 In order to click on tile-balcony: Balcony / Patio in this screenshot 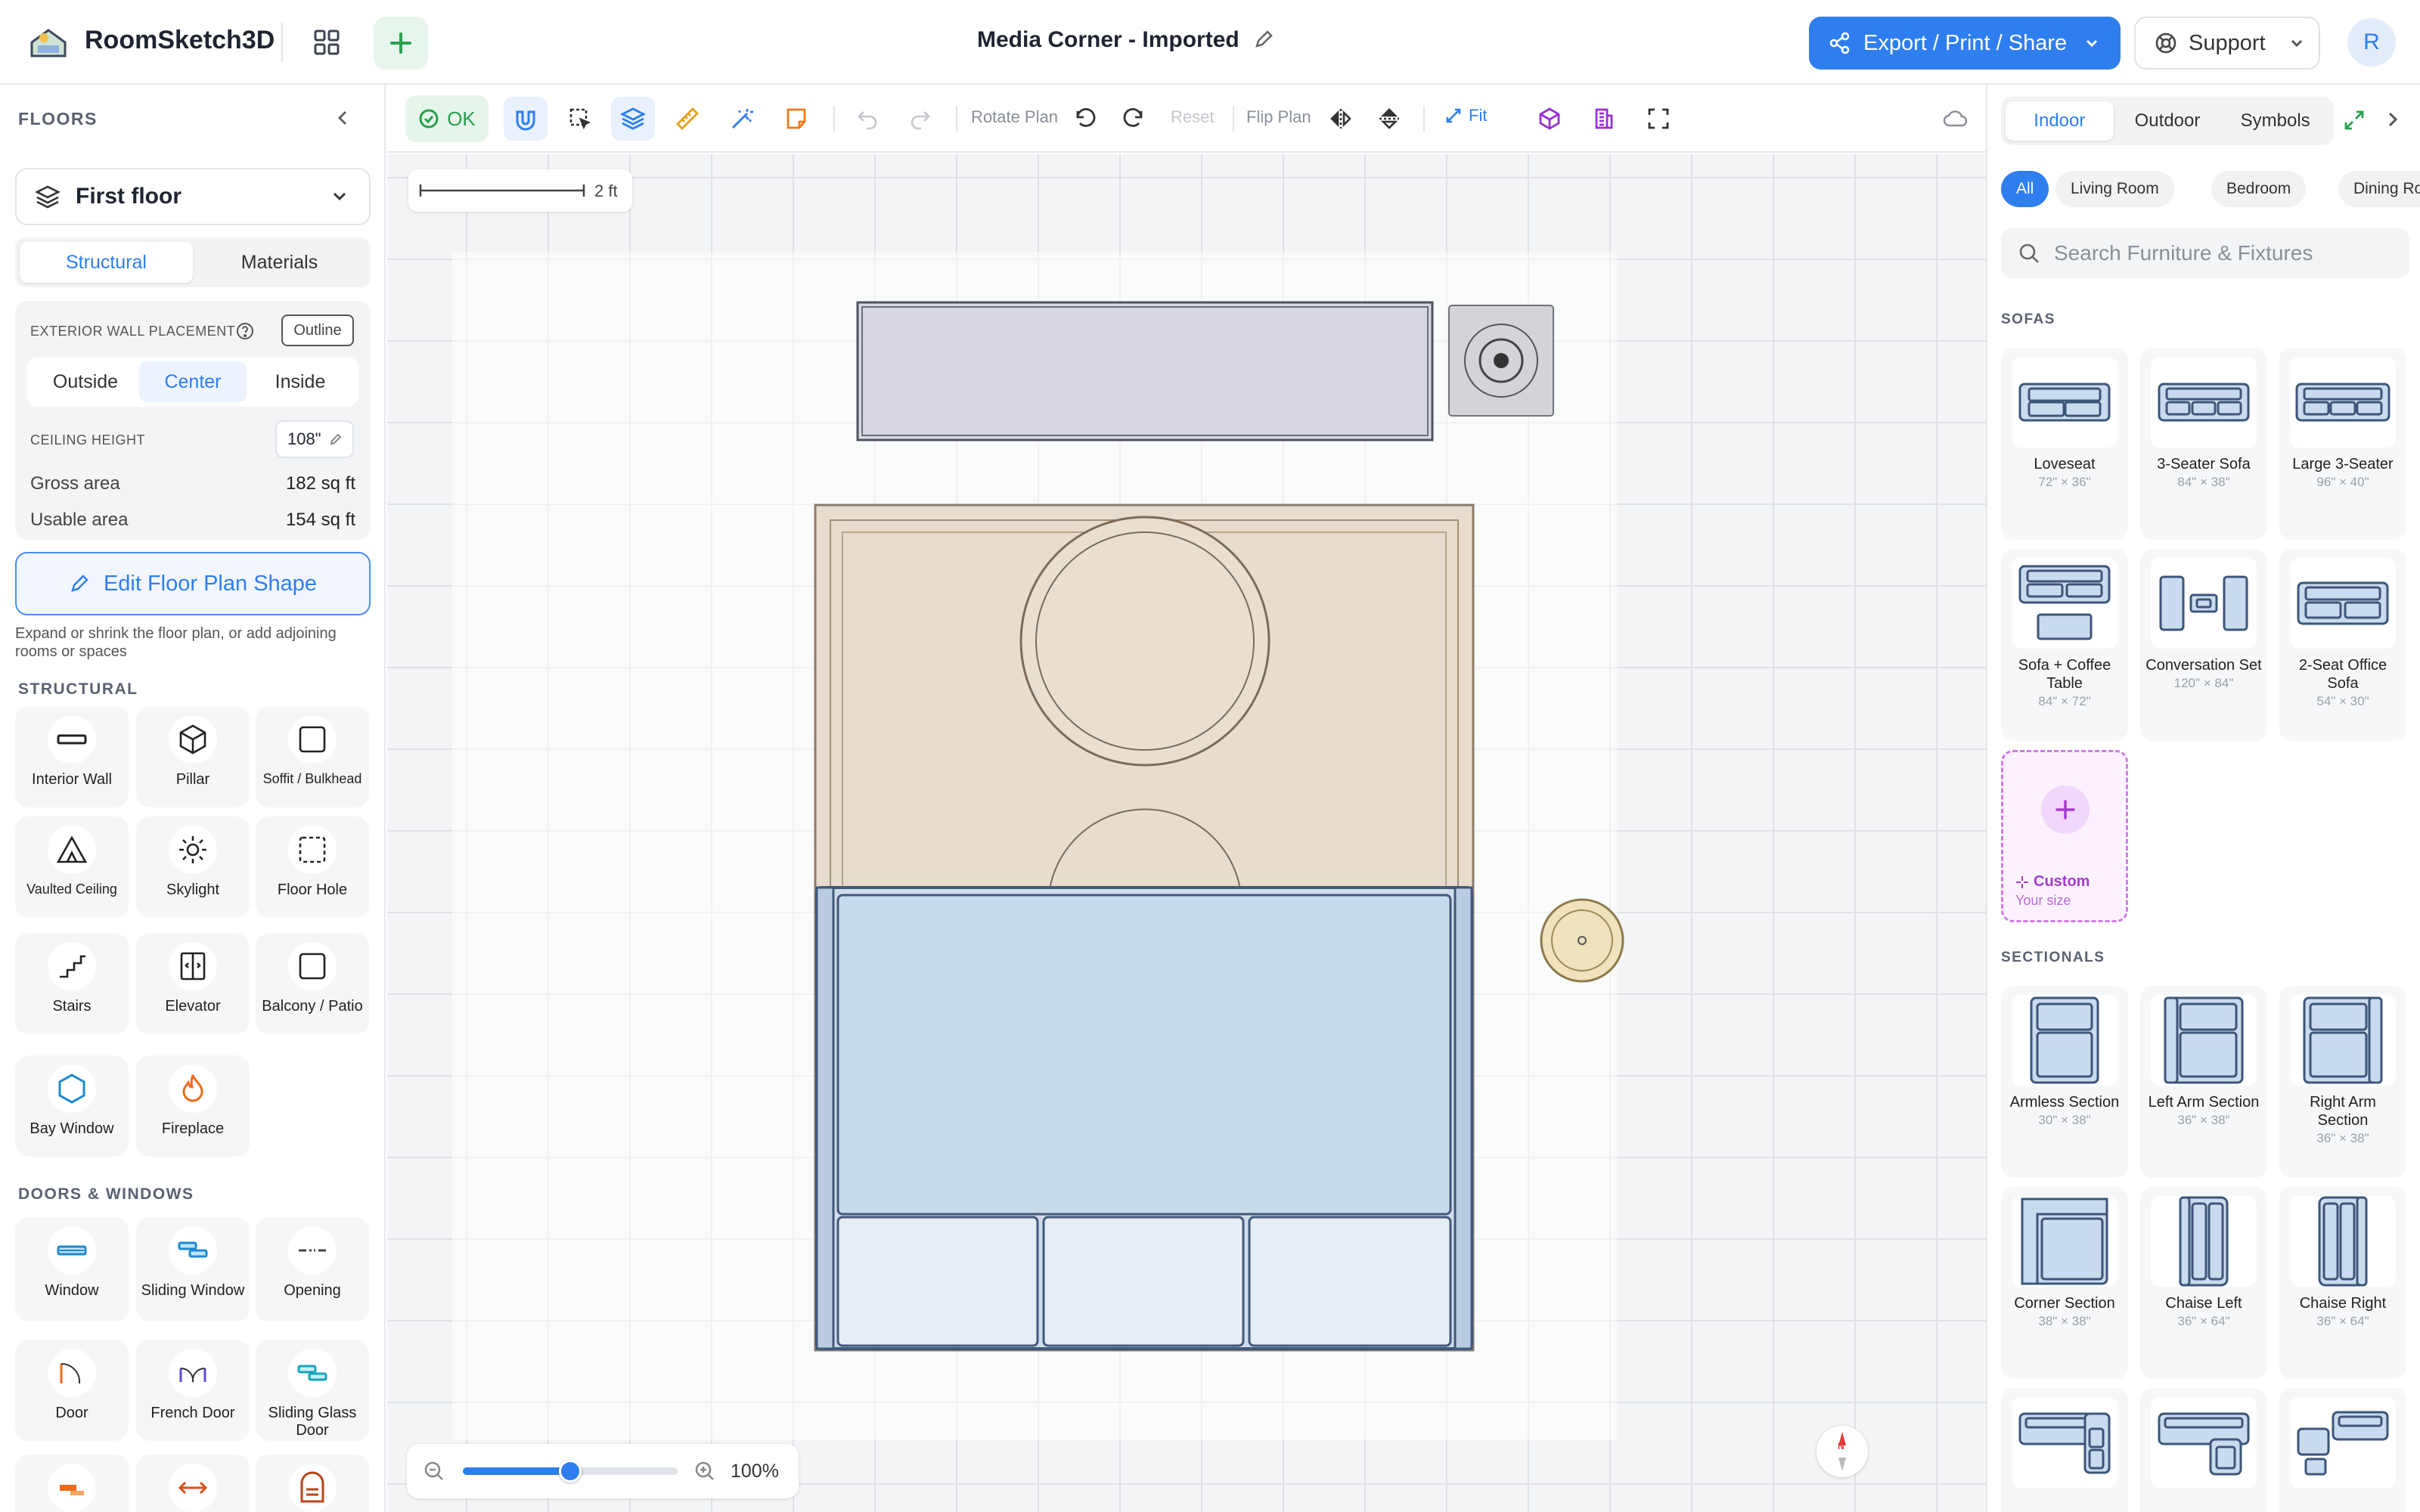, I will do `click(312, 983)`.